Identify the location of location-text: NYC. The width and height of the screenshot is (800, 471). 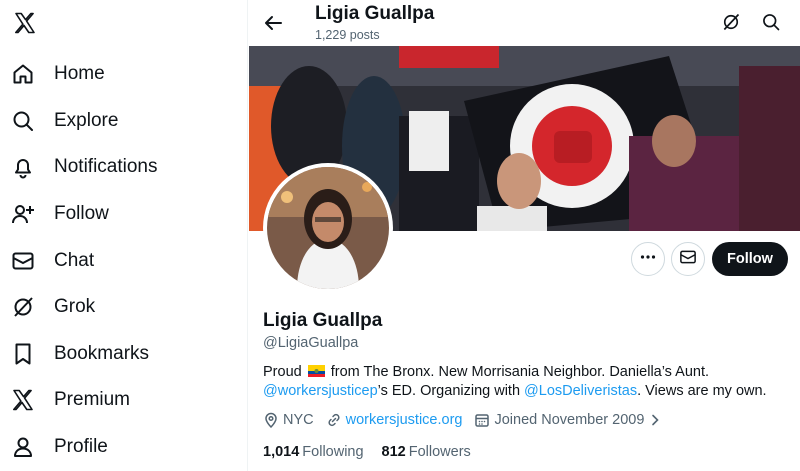
(298, 420).